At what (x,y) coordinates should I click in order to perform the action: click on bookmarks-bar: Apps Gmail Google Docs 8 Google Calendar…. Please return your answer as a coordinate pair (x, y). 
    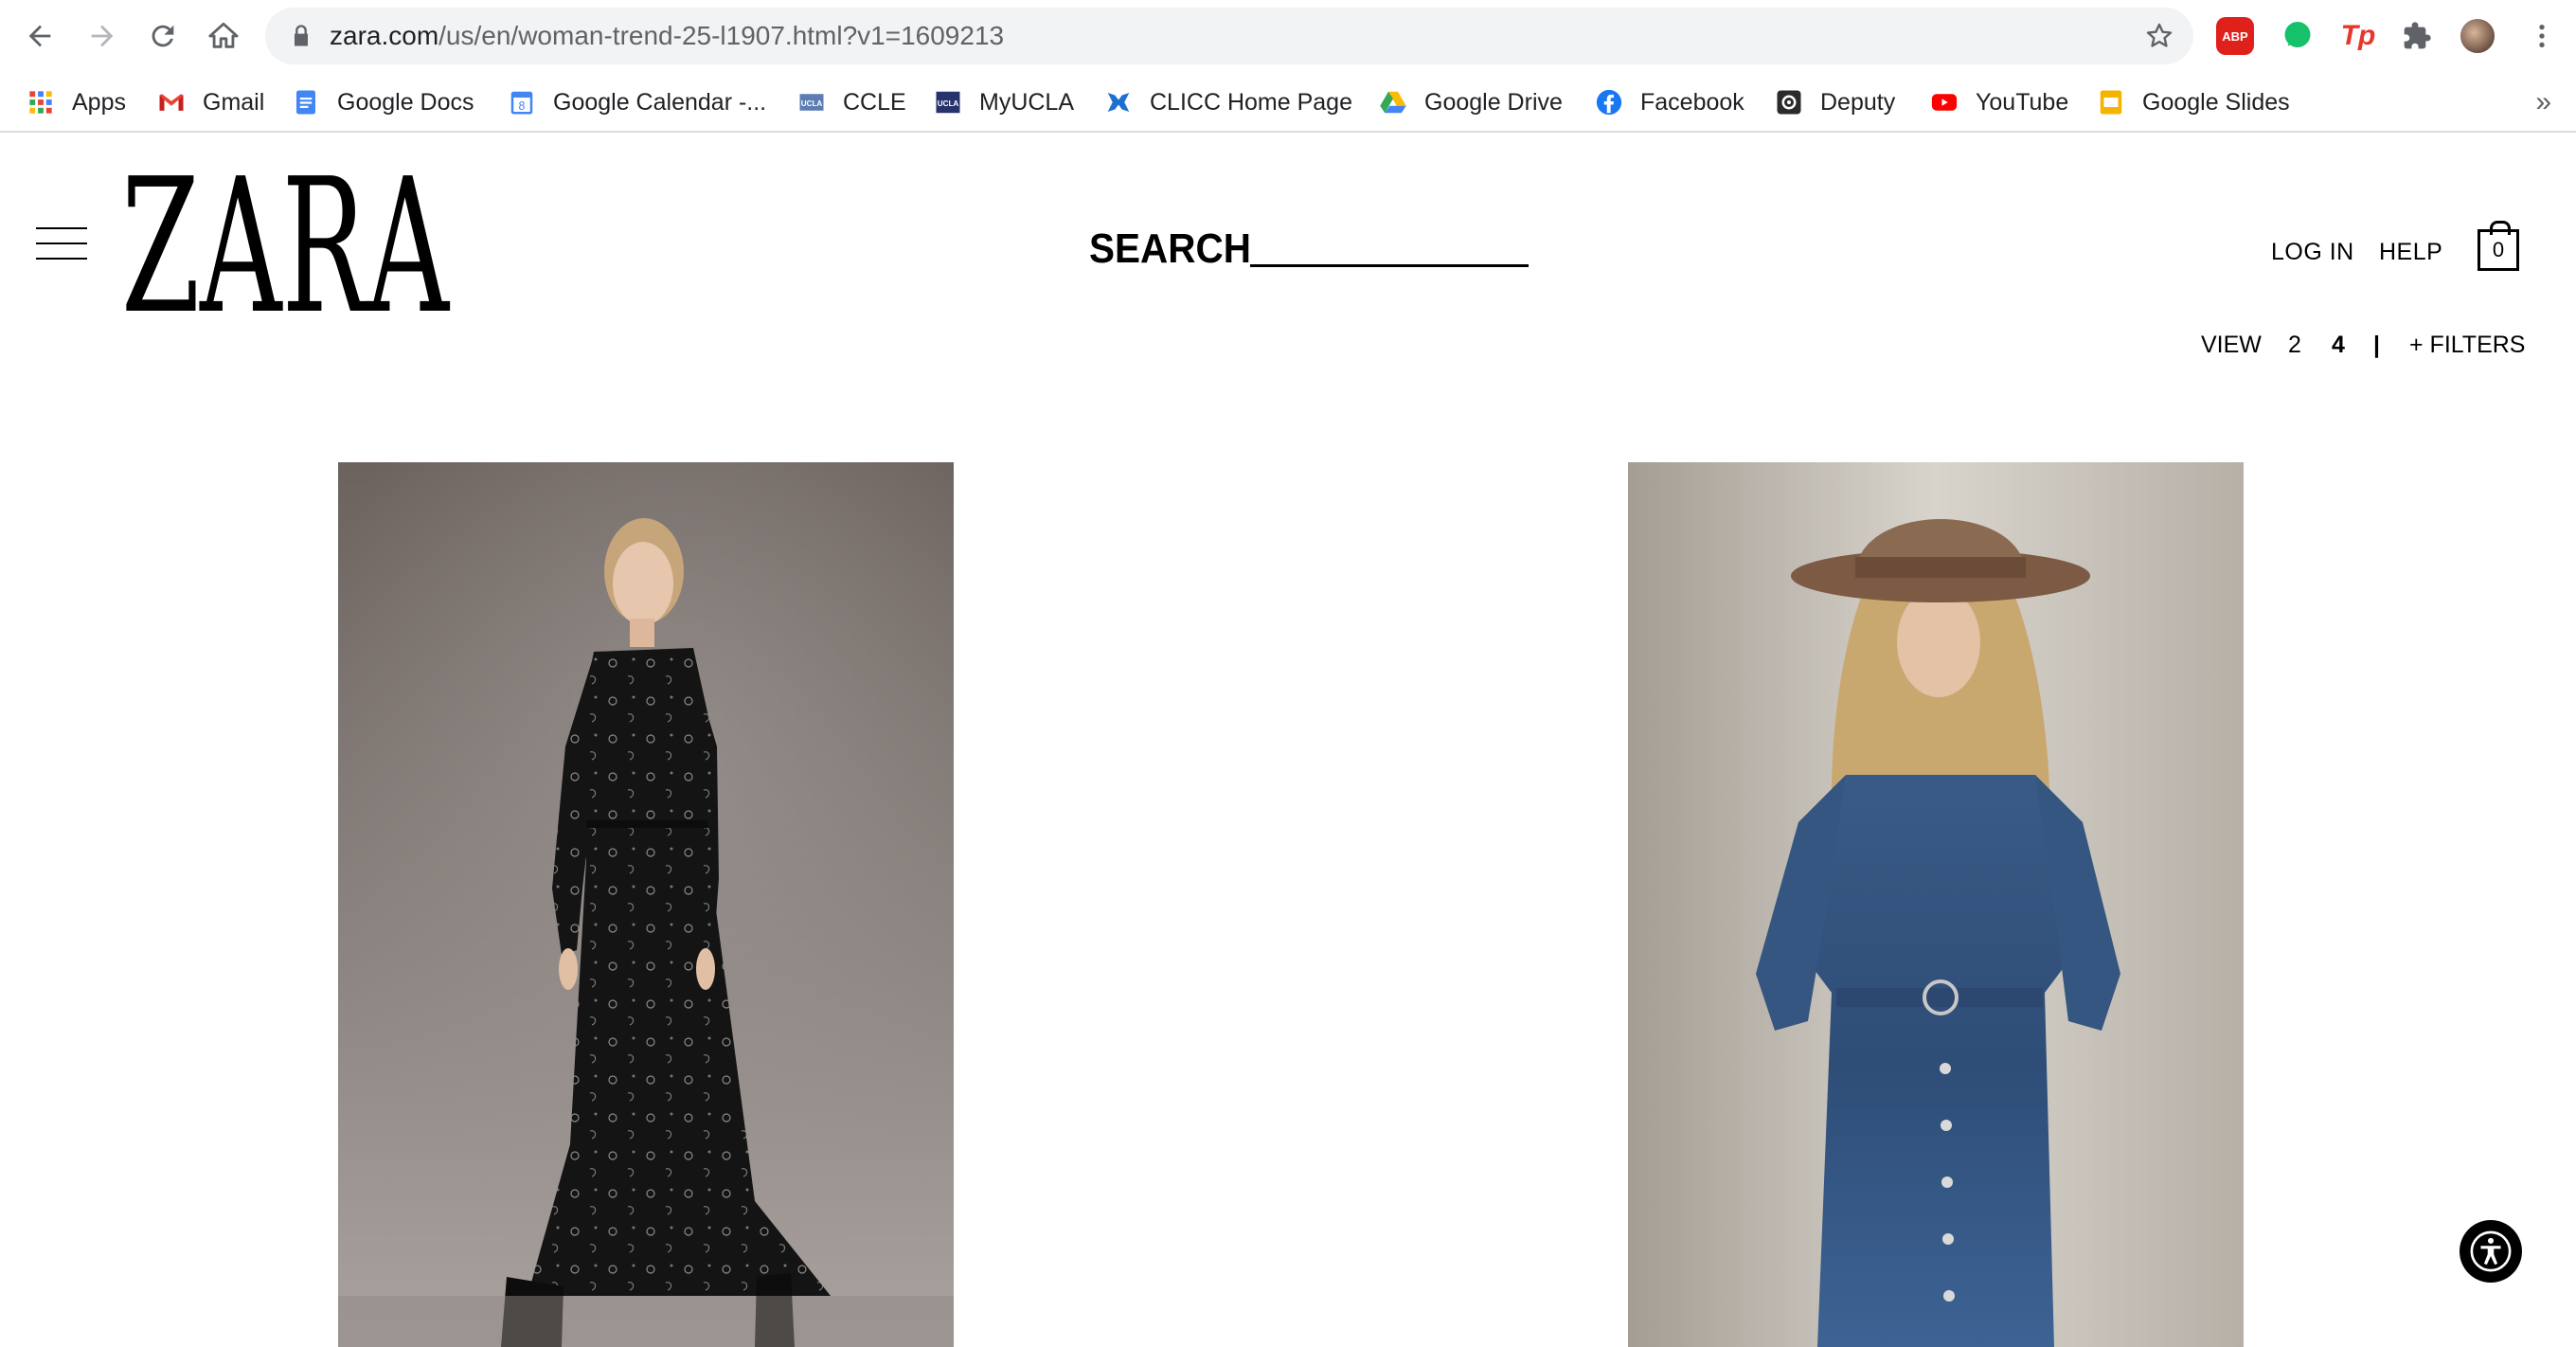
    Looking at the image, I should click on (1288, 102).